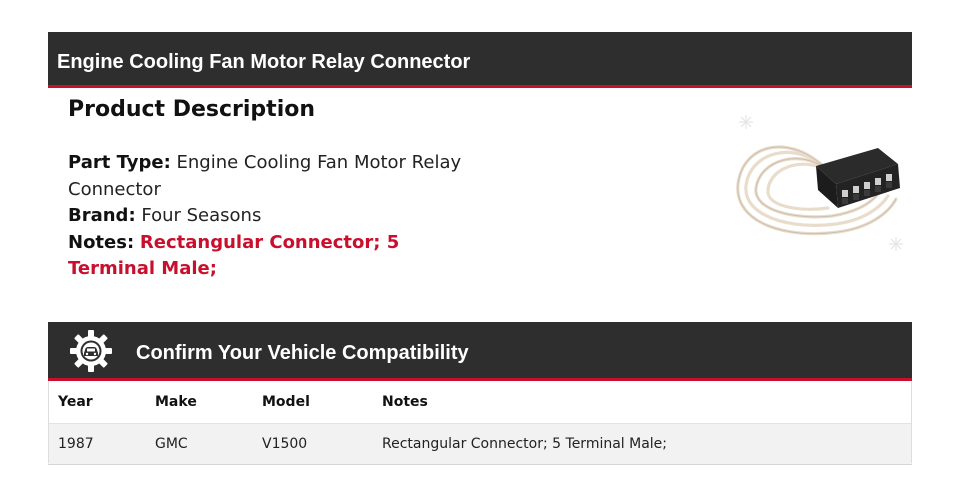 This screenshot has width=960, height=496. Describe the element at coordinates (642, 444) in the screenshot. I see `cell-notes: Rectangular Connector; 5 Terminal Male;` at that location.